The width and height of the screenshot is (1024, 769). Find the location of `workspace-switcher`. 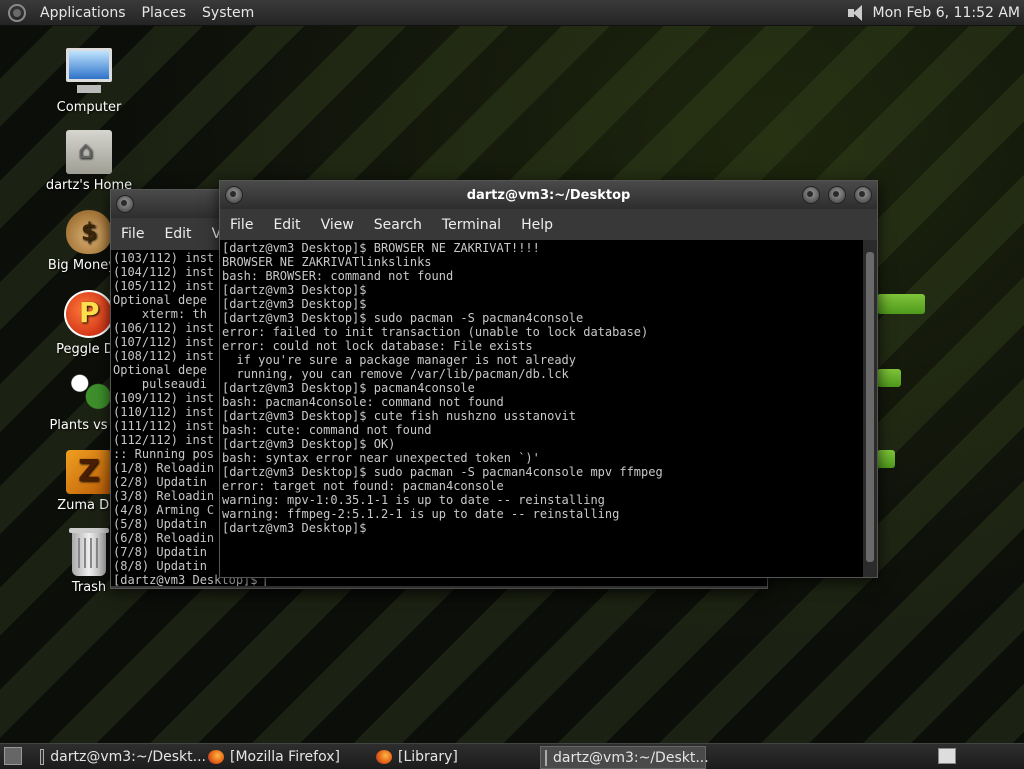

workspace-switcher is located at coordinates (947, 756).